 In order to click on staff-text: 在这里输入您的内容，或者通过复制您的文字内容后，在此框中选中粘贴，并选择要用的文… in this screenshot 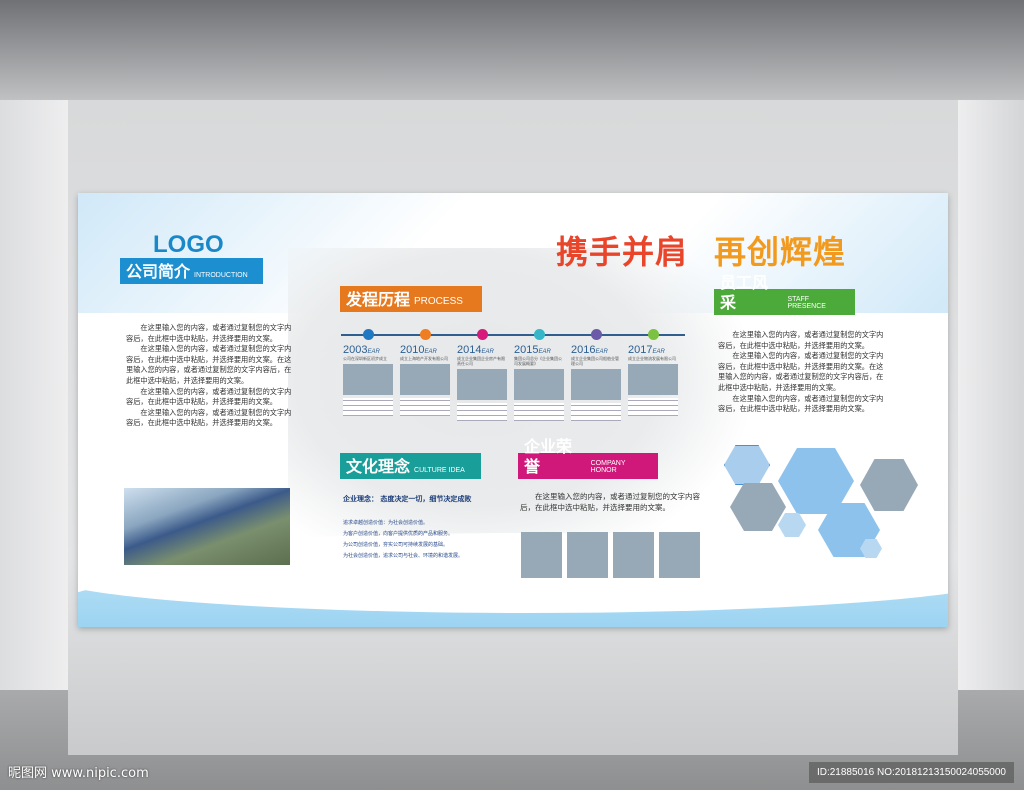, I will do `click(804, 372)`.